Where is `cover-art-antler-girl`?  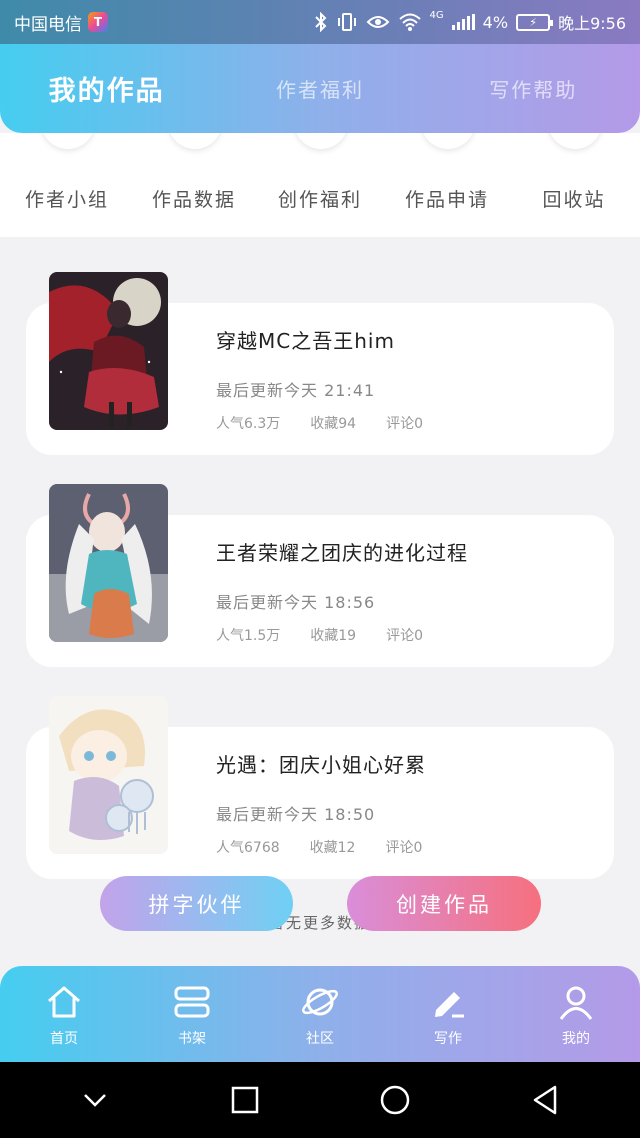
cover-art-antler-girl is located at coordinates (108, 563).